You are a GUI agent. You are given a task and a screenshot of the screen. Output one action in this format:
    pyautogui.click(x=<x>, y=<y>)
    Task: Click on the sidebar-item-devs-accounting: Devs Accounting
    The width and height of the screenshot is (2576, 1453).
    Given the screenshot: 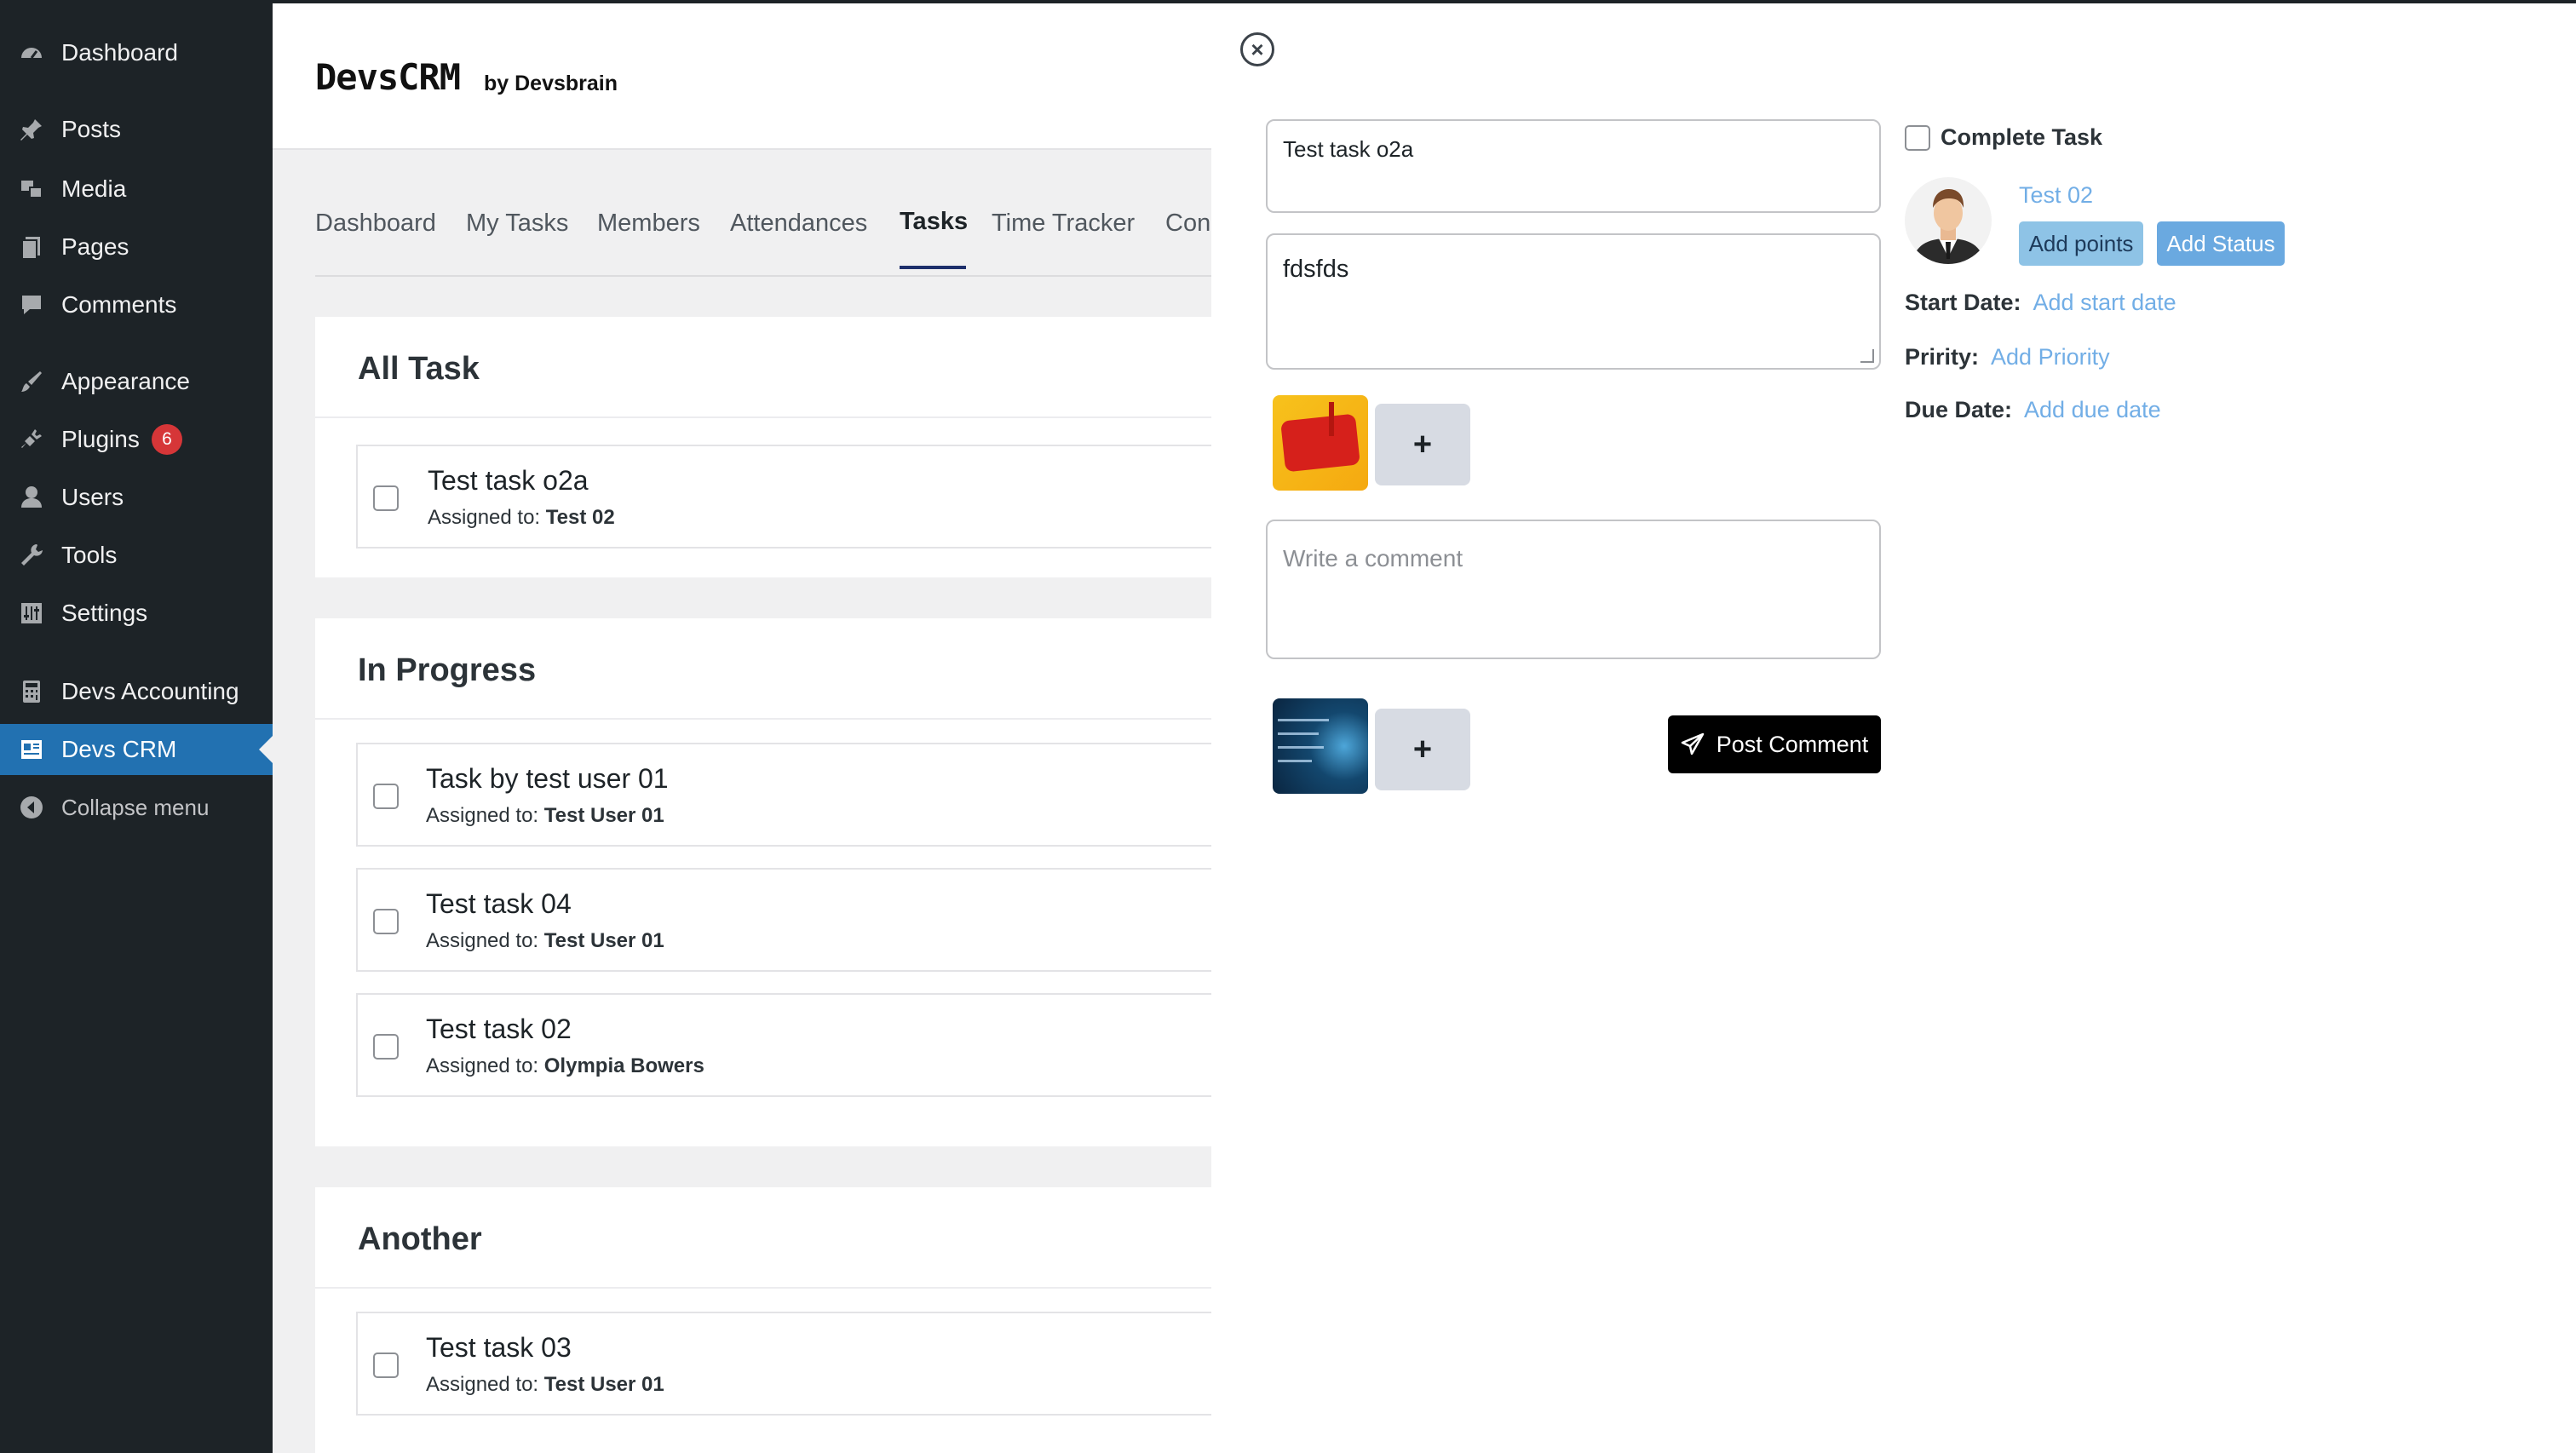 What is the action you would take?
    pyautogui.click(x=136, y=691)
    